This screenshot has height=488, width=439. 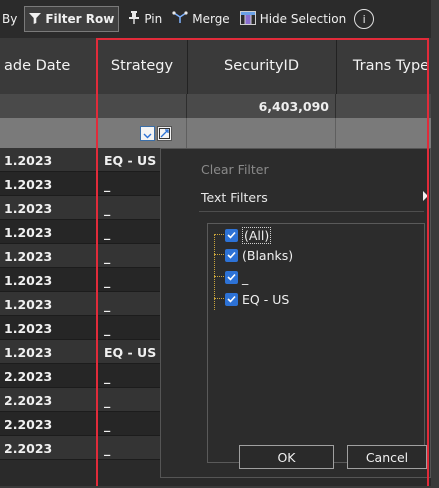 I want to click on clear-filter-menu-item: Clear Filter, so click(x=296, y=169).